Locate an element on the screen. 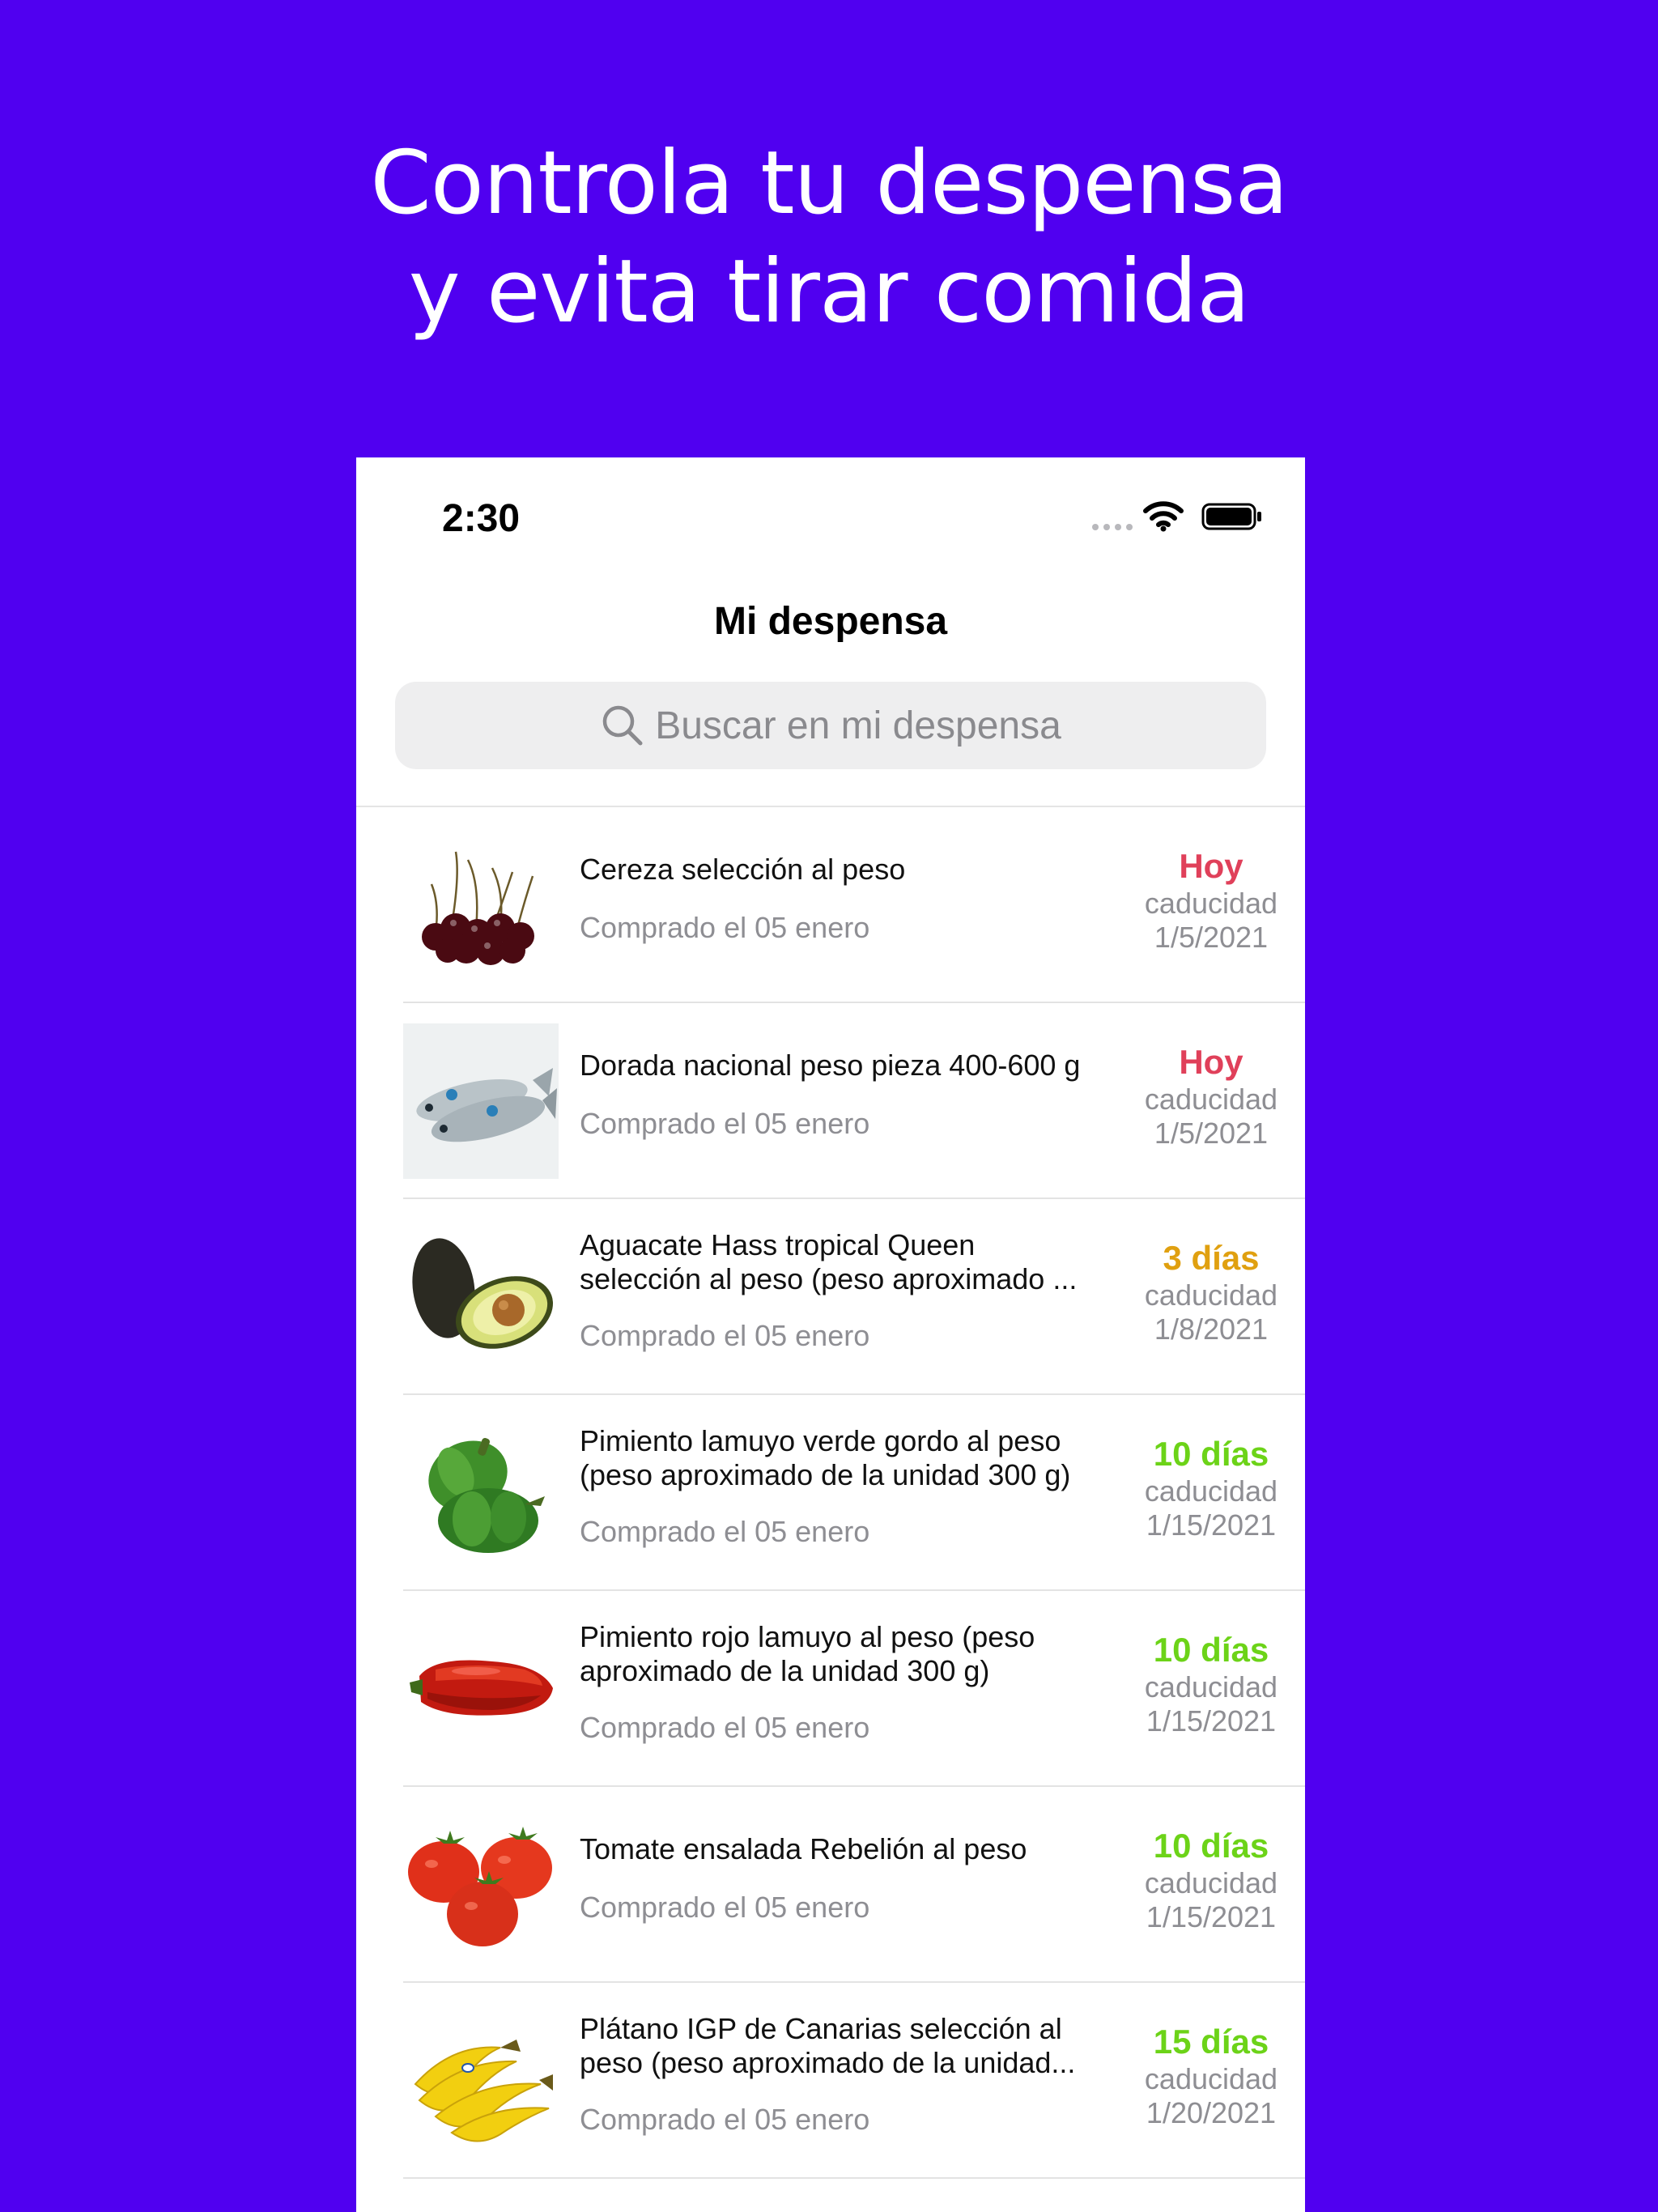 The height and width of the screenshot is (2212, 1658). search-input: Buscar en mi despensa is located at coordinates (830, 726).